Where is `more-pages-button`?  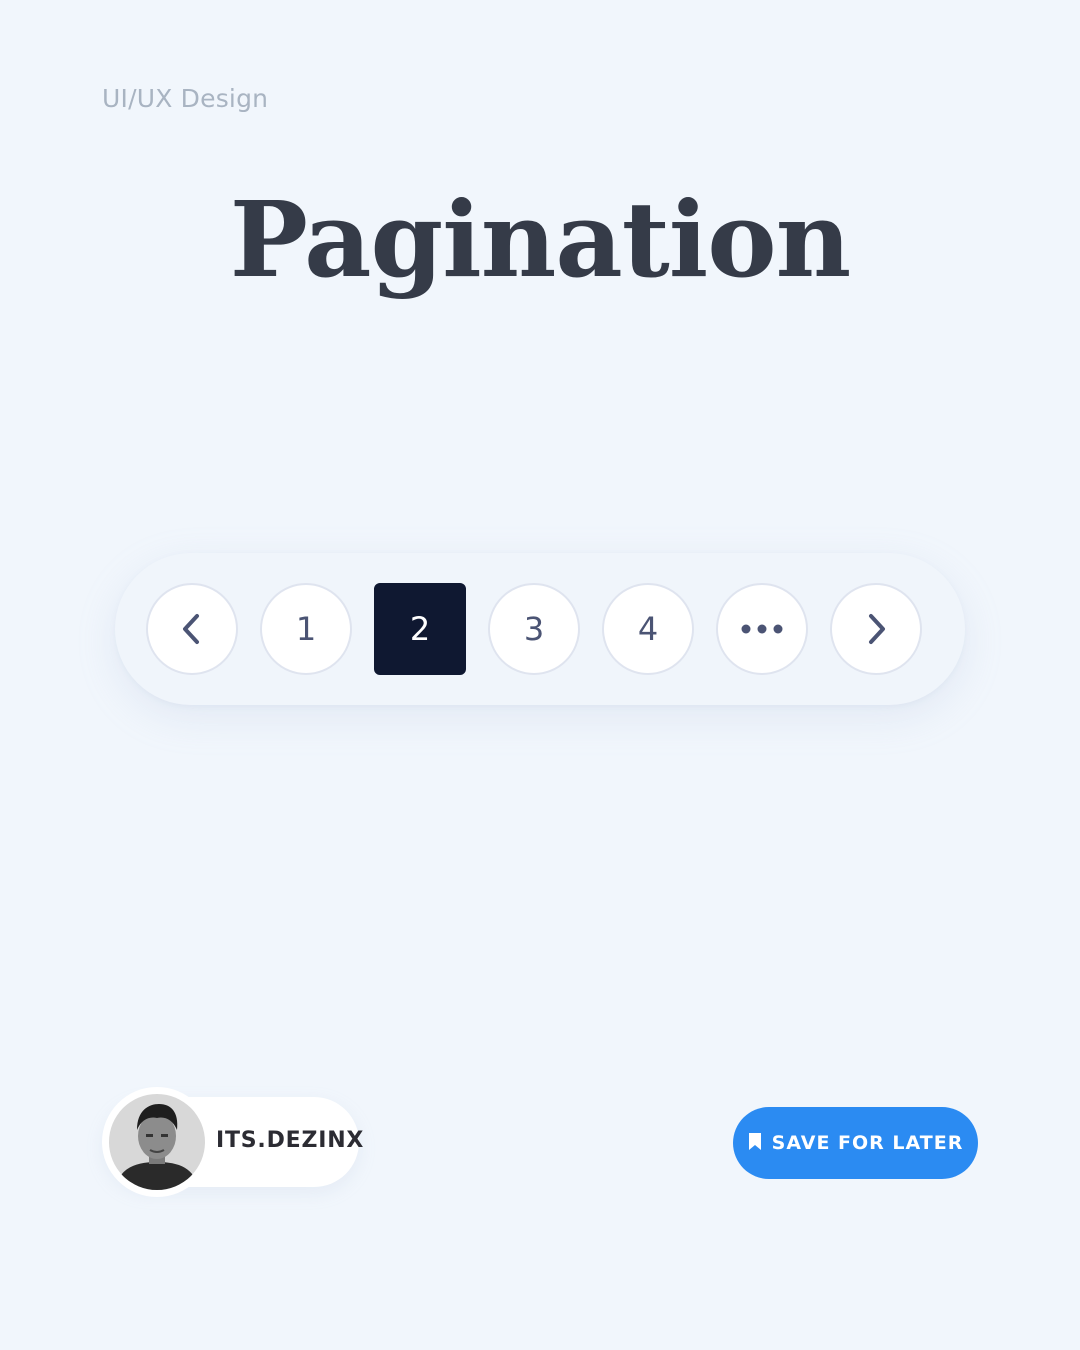 more-pages-button is located at coordinates (762, 629).